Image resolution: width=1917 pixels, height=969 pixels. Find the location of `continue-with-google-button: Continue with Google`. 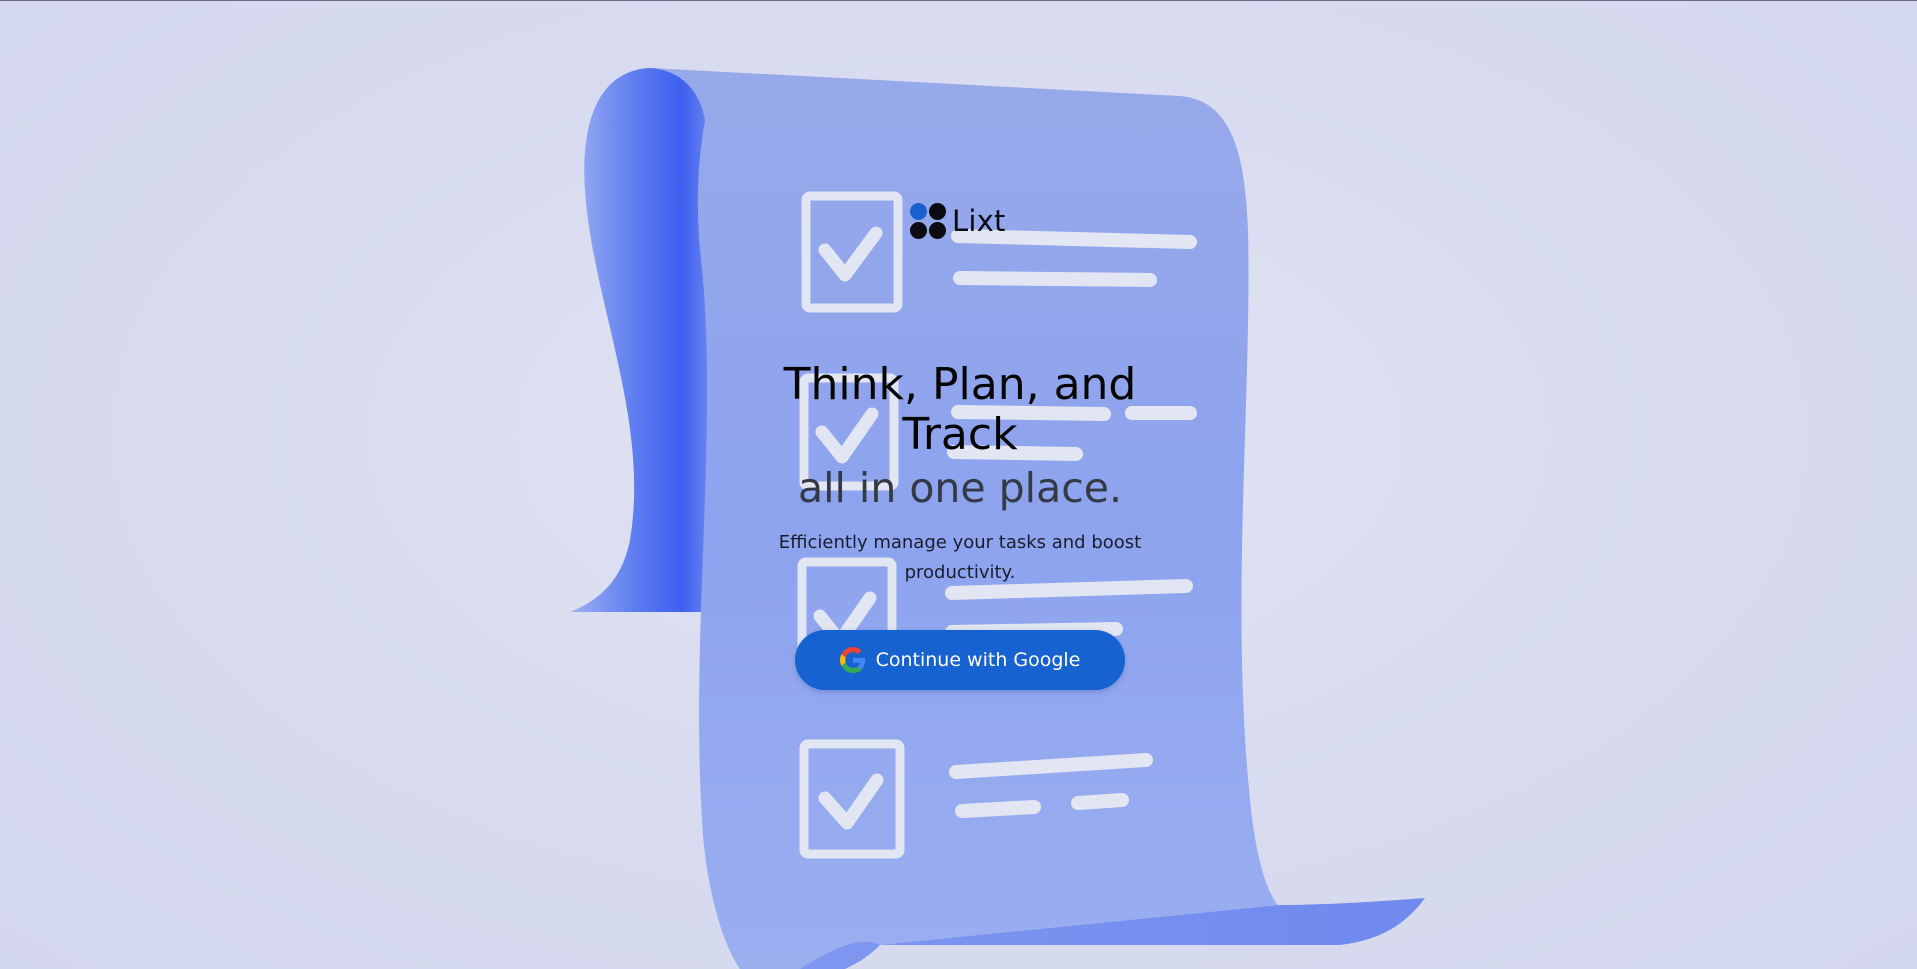

continue-with-google-button: Continue with Google is located at coordinates (960, 660).